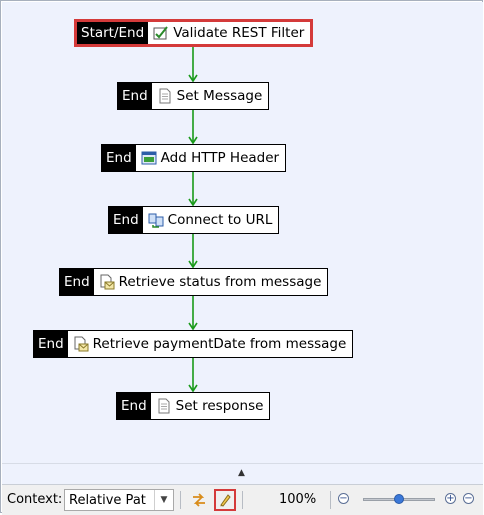  Describe the element at coordinates (161, 33) in the screenshot. I see `validate-filter-icon` at that location.